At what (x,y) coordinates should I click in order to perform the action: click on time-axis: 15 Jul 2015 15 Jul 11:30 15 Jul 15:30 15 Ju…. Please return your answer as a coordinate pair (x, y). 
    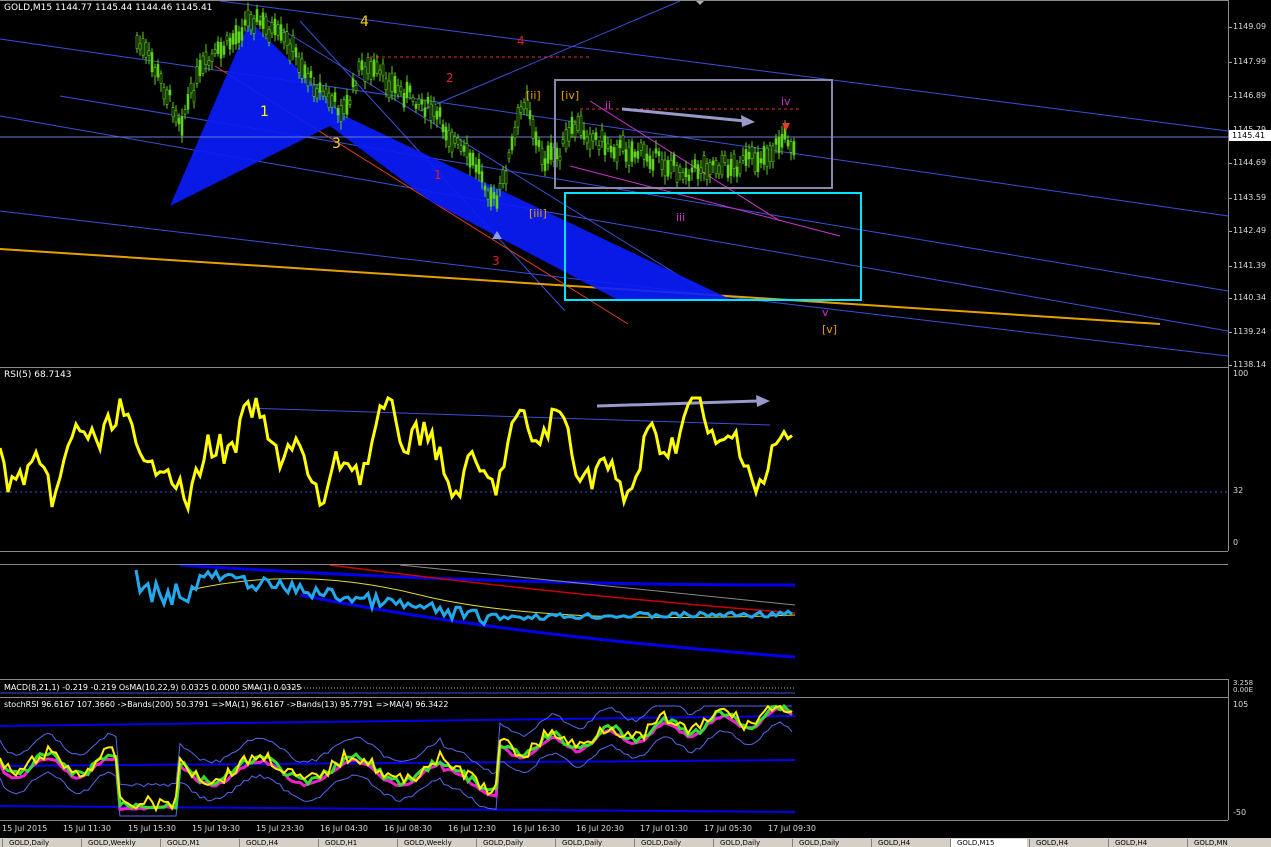
    Looking at the image, I should click on (614, 829).